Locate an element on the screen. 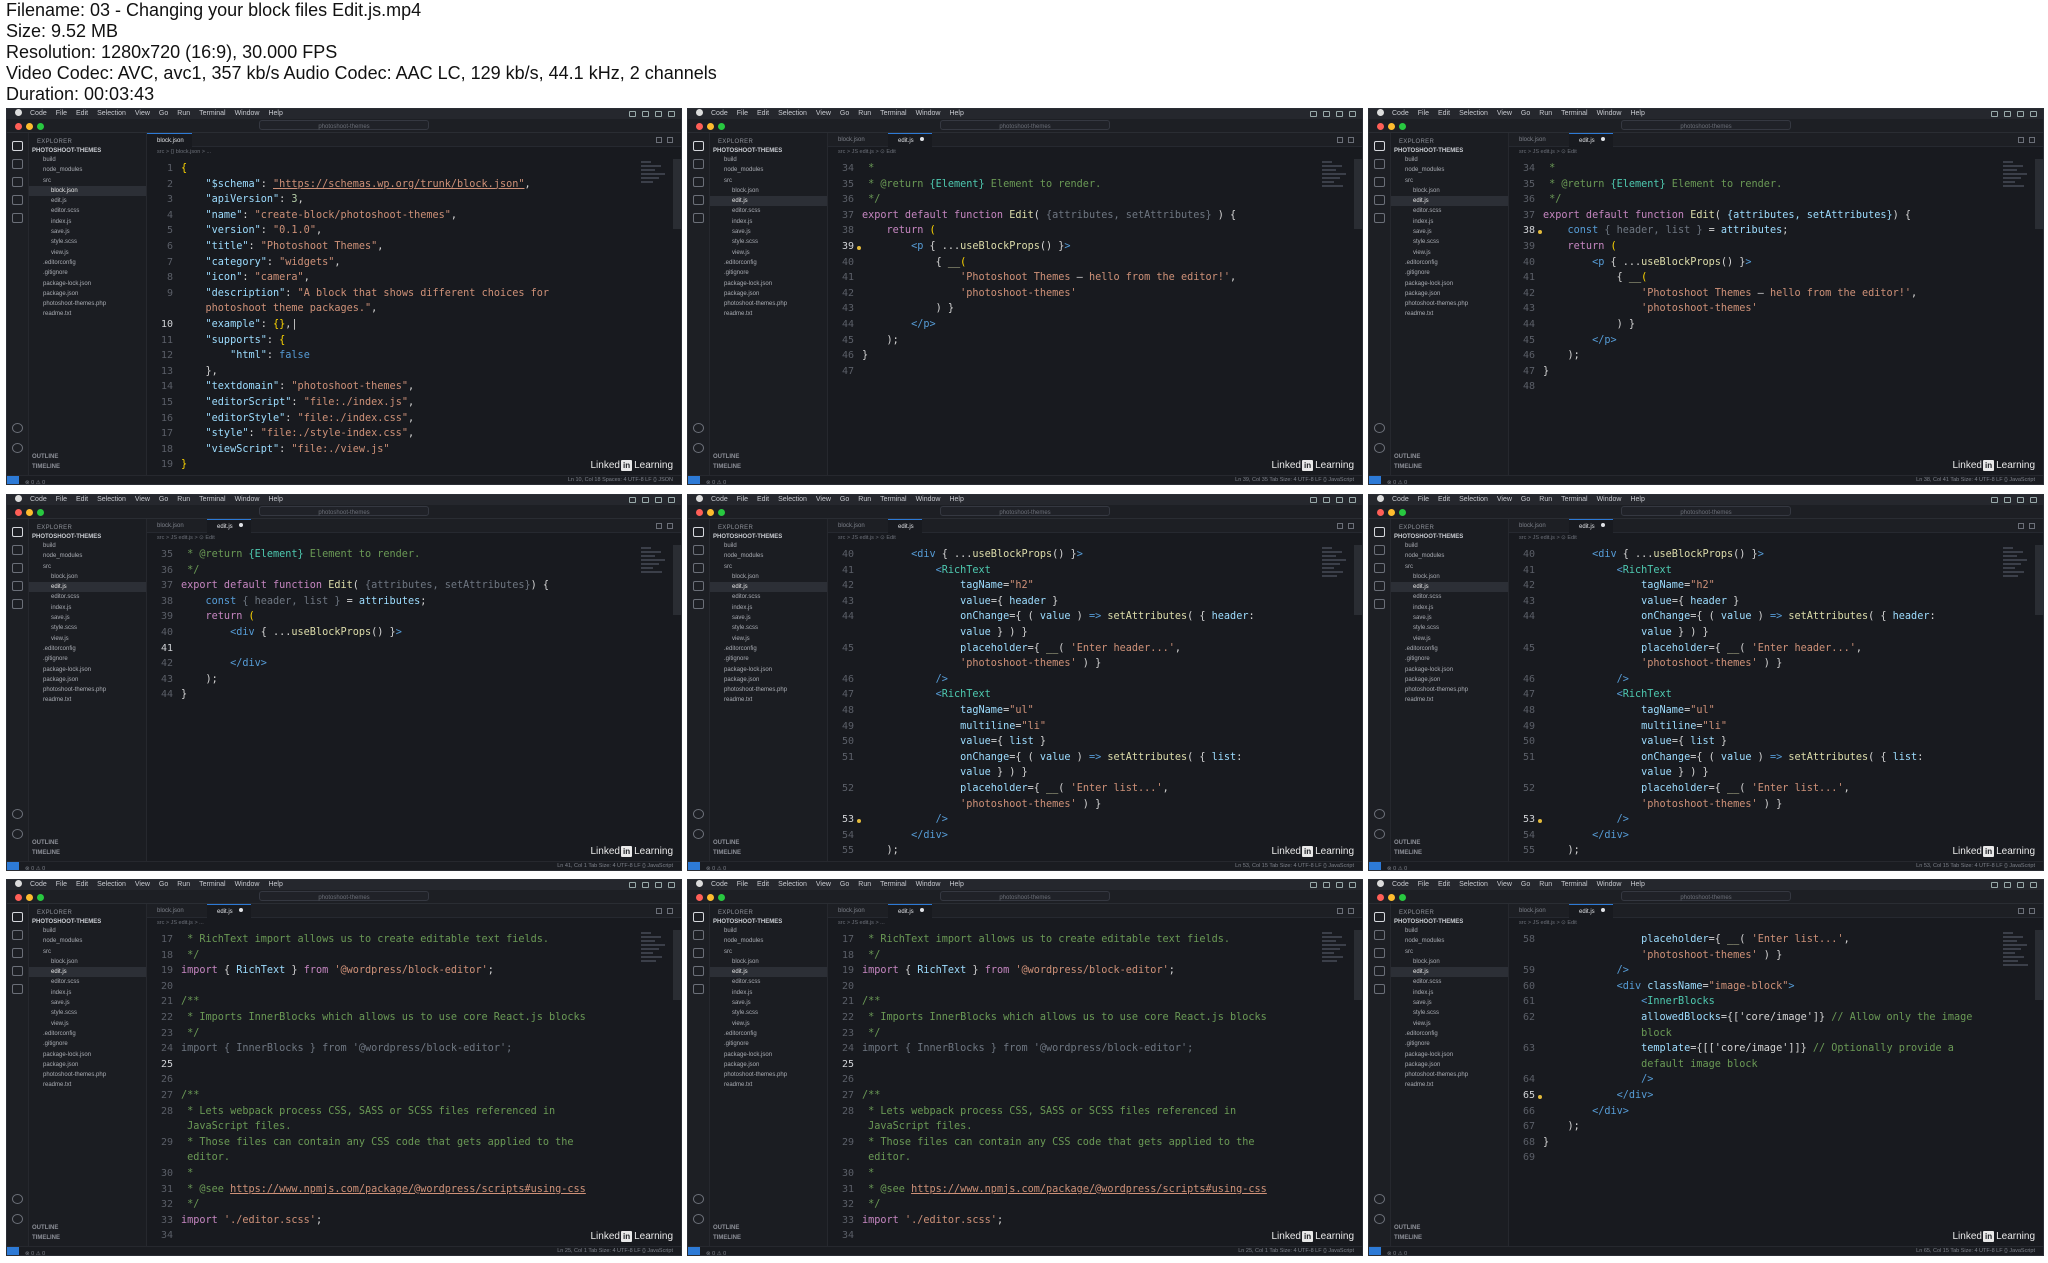 The width and height of the screenshot is (2048, 1263). menu-file: File is located at coordinates (1423, 884).